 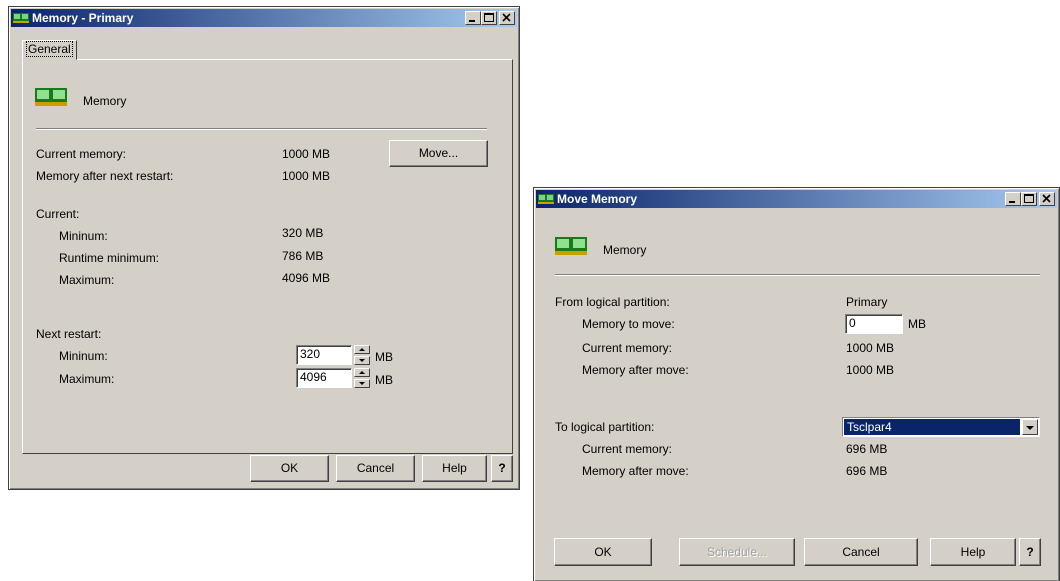 I want to click on from-partition-label: From logical partition:, so click(x=612, y=302).